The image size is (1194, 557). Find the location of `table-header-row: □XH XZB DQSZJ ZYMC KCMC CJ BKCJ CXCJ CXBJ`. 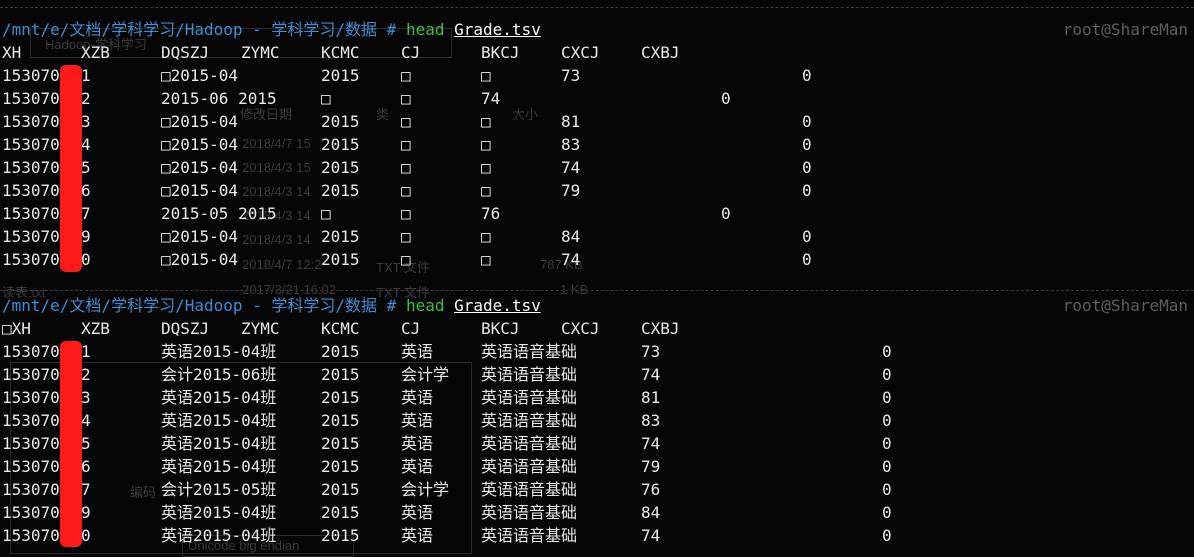

table-header-row: □XH XZB DQSZJ ZYMC KCMC CJ BKCJ CXCJ CXBJ is located at coordinates (597, 328).